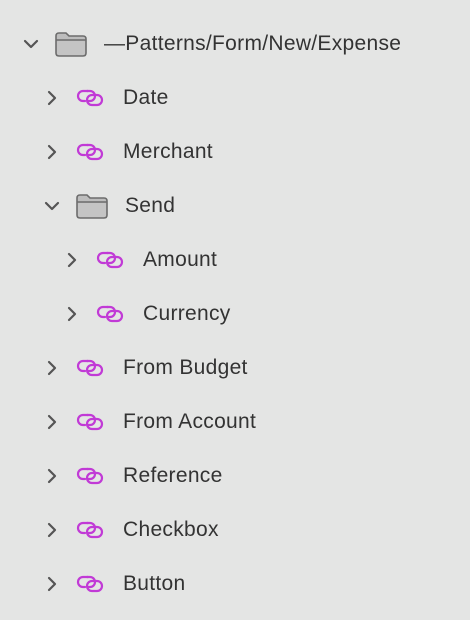  Describe the element at coordinates (253, 43) in the screenshot. I see `tree-row-label: —Patterns/Form/New/Expense` at that location.